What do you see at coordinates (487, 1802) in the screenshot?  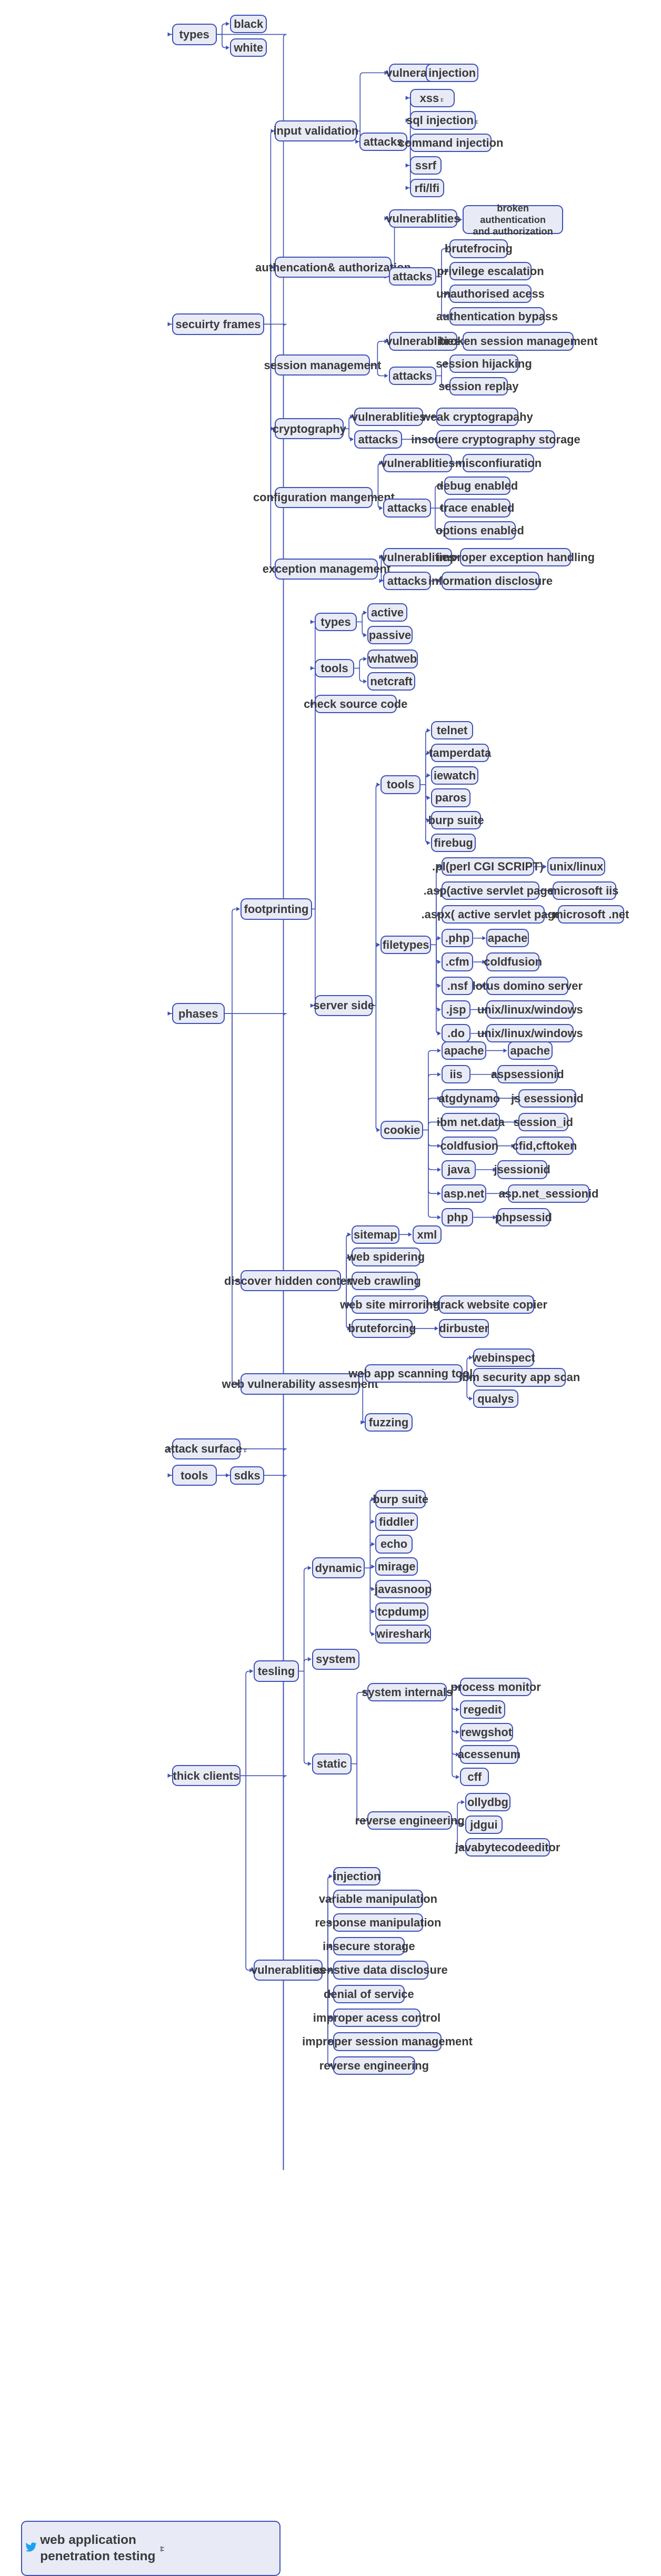 I see `node-re-ollydbg: ollydbg` at bounding box center [487, 1802].